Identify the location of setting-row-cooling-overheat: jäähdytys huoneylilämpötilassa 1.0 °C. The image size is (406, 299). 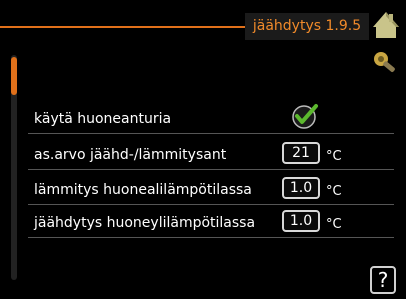
(211, 223).